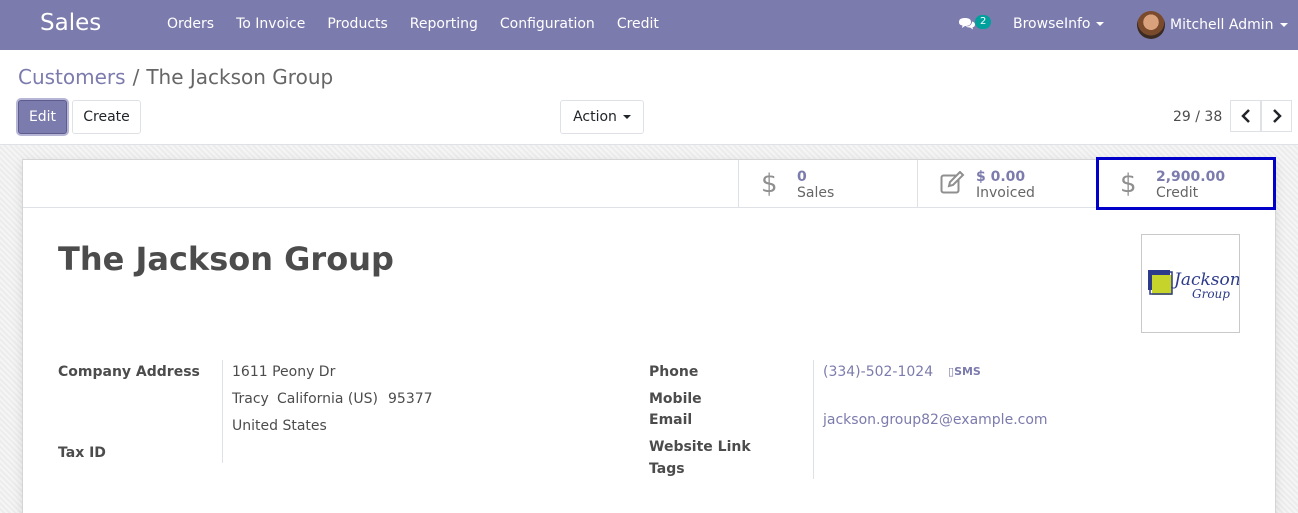  I want to click on menu-reporting: Reporting, so click(444, 24).